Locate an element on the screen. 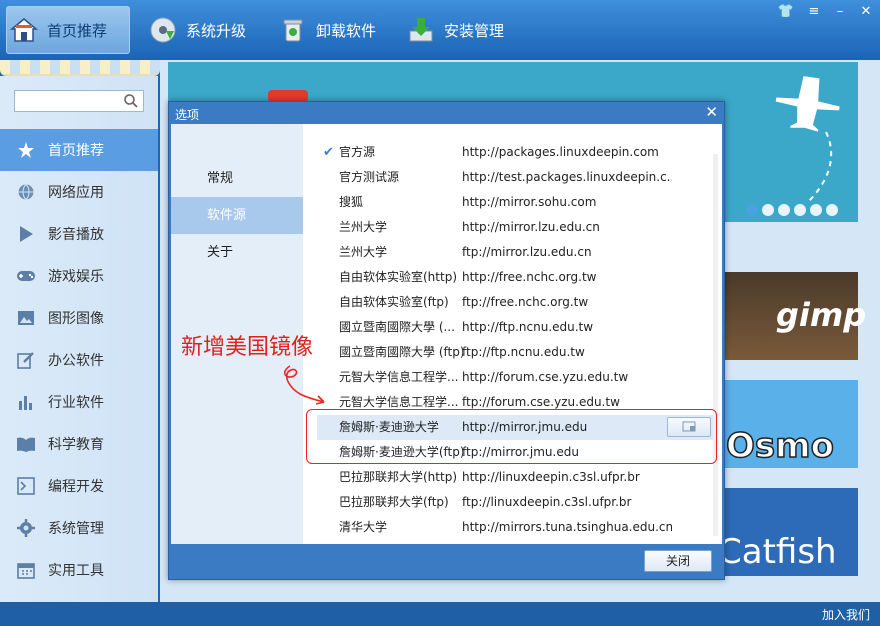  nav-home: 首页推荐 is located at coordinates (68, 30).